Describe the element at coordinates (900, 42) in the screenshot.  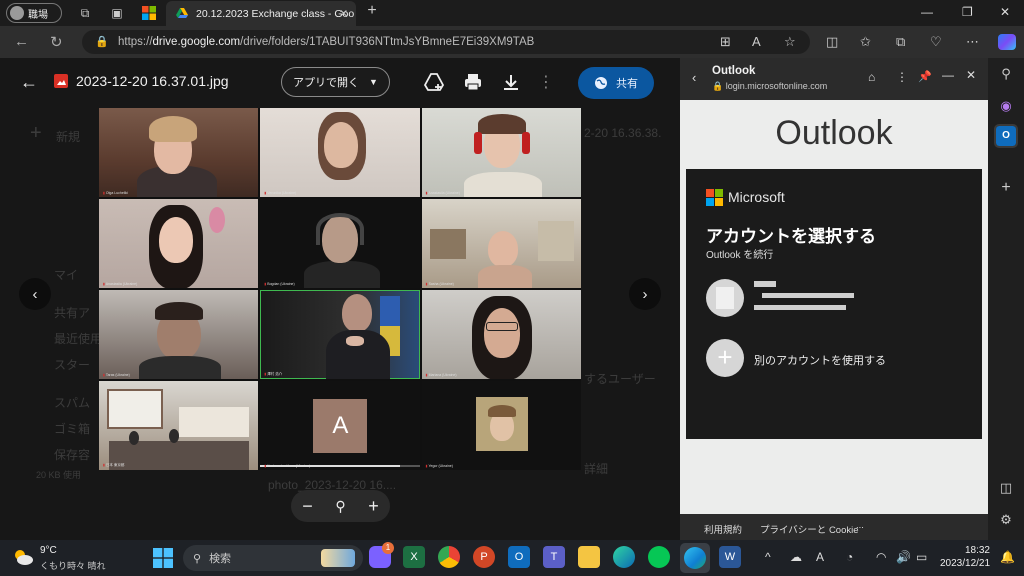
I see `collections-icon: ⧉` at that location.